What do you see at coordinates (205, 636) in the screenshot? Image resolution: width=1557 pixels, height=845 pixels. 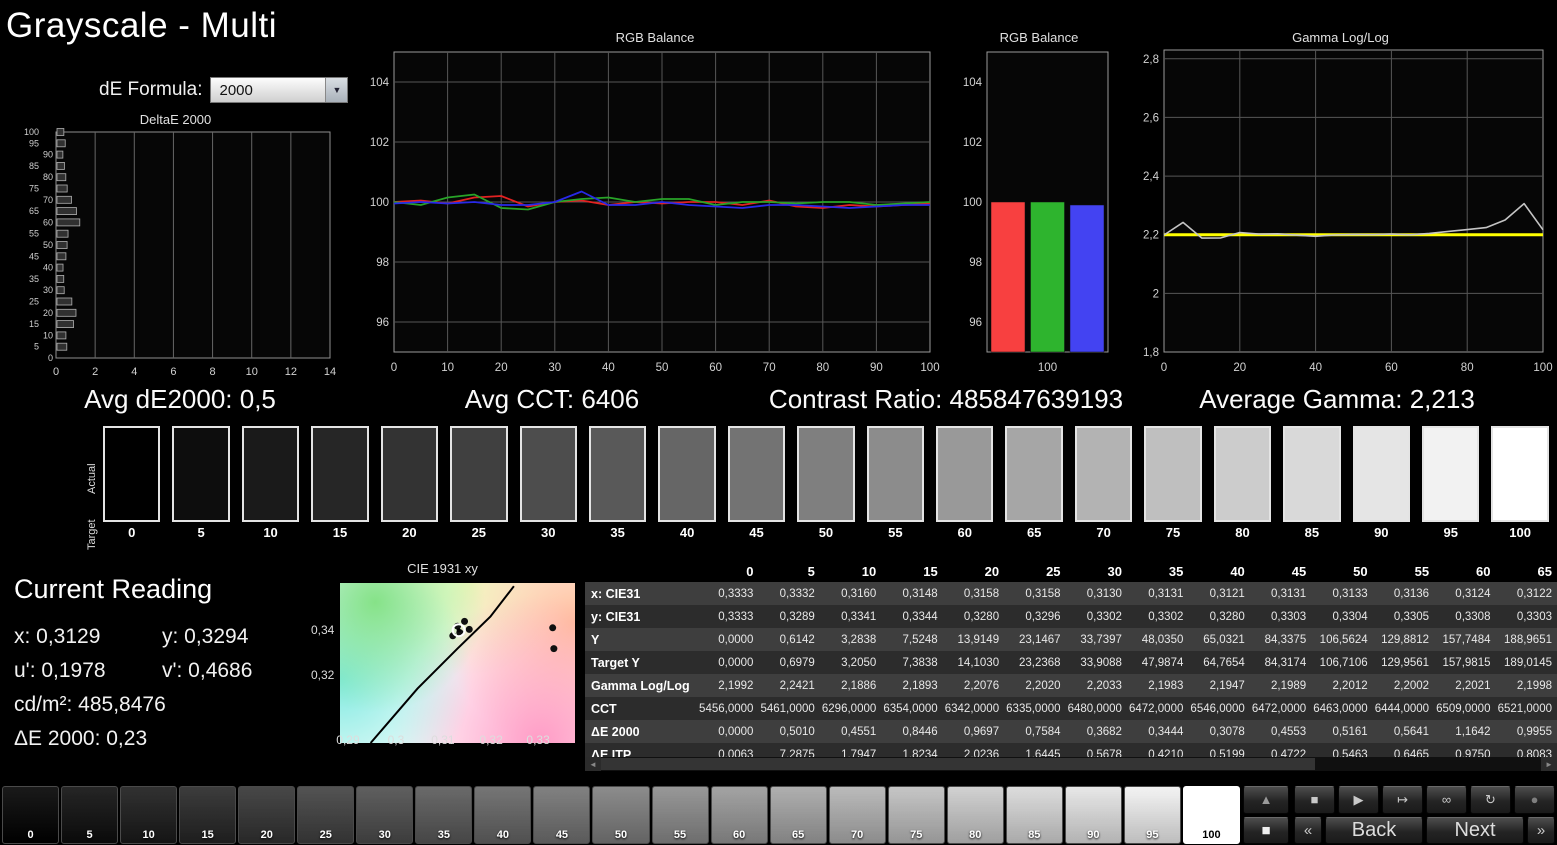 I see `reading-value: y: 0,3294` at bounding box center [205, 636].